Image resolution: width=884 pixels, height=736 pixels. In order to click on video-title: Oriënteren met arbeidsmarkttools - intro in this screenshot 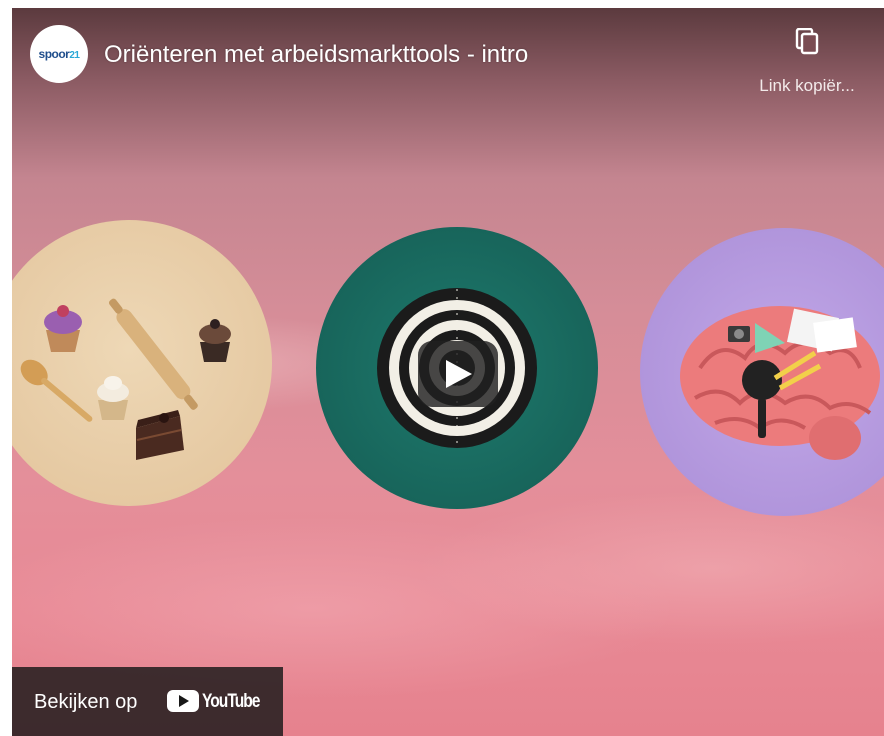, I will do `click(316, 55)`.